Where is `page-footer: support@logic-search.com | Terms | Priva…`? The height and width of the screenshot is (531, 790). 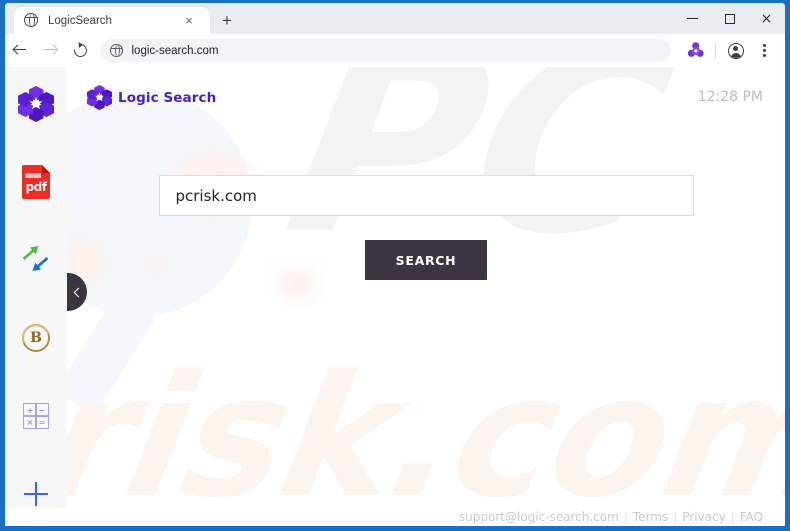
page-footer: support@logic-search.com | Terms | Priva… is located at coordinates (426, 517).